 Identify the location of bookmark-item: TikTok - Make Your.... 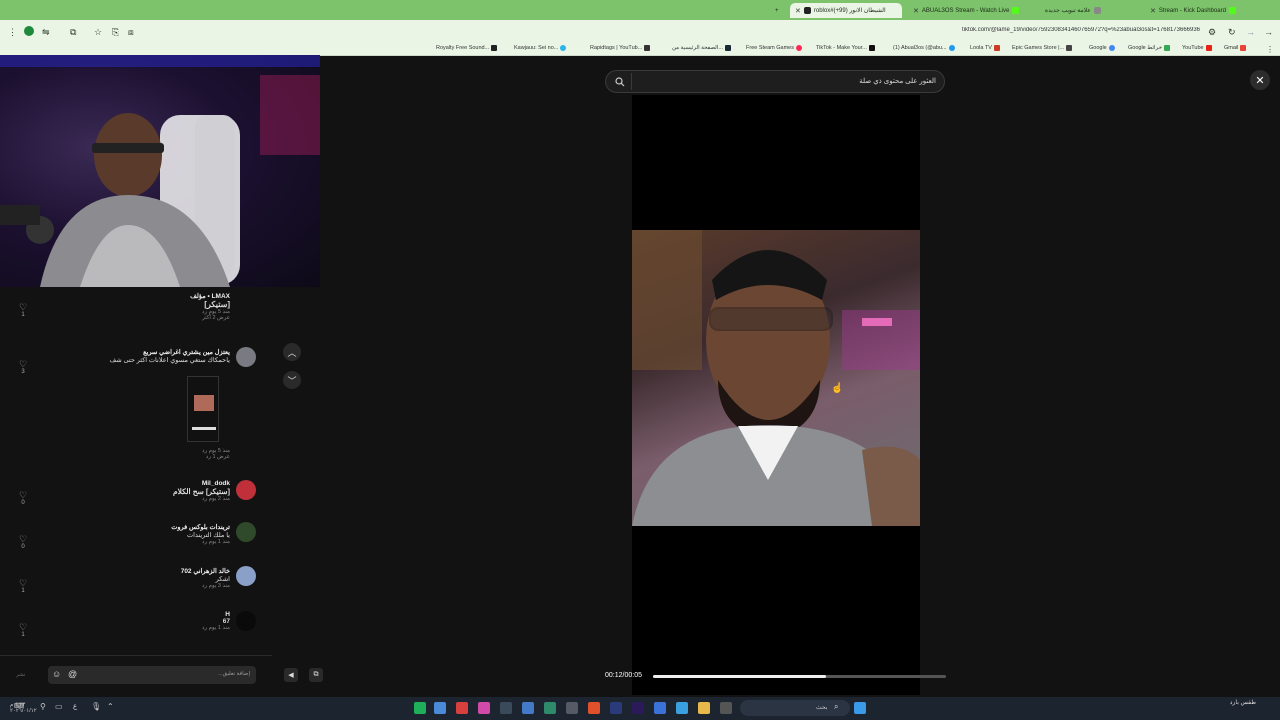
(845, 48).